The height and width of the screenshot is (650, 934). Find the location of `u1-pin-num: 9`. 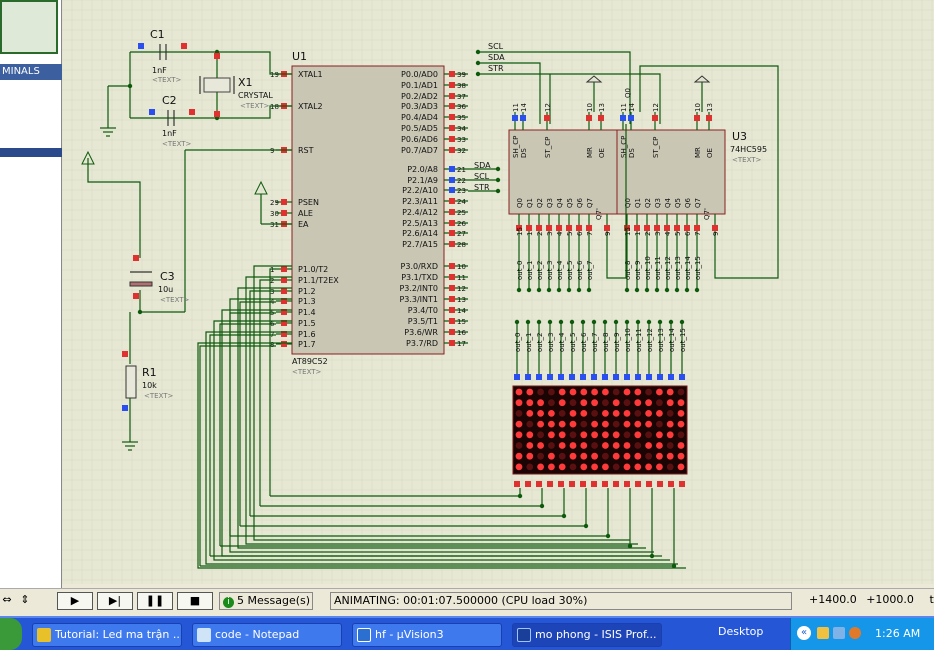

u1-pin-num: 9 is located at coordinates (272, 151).